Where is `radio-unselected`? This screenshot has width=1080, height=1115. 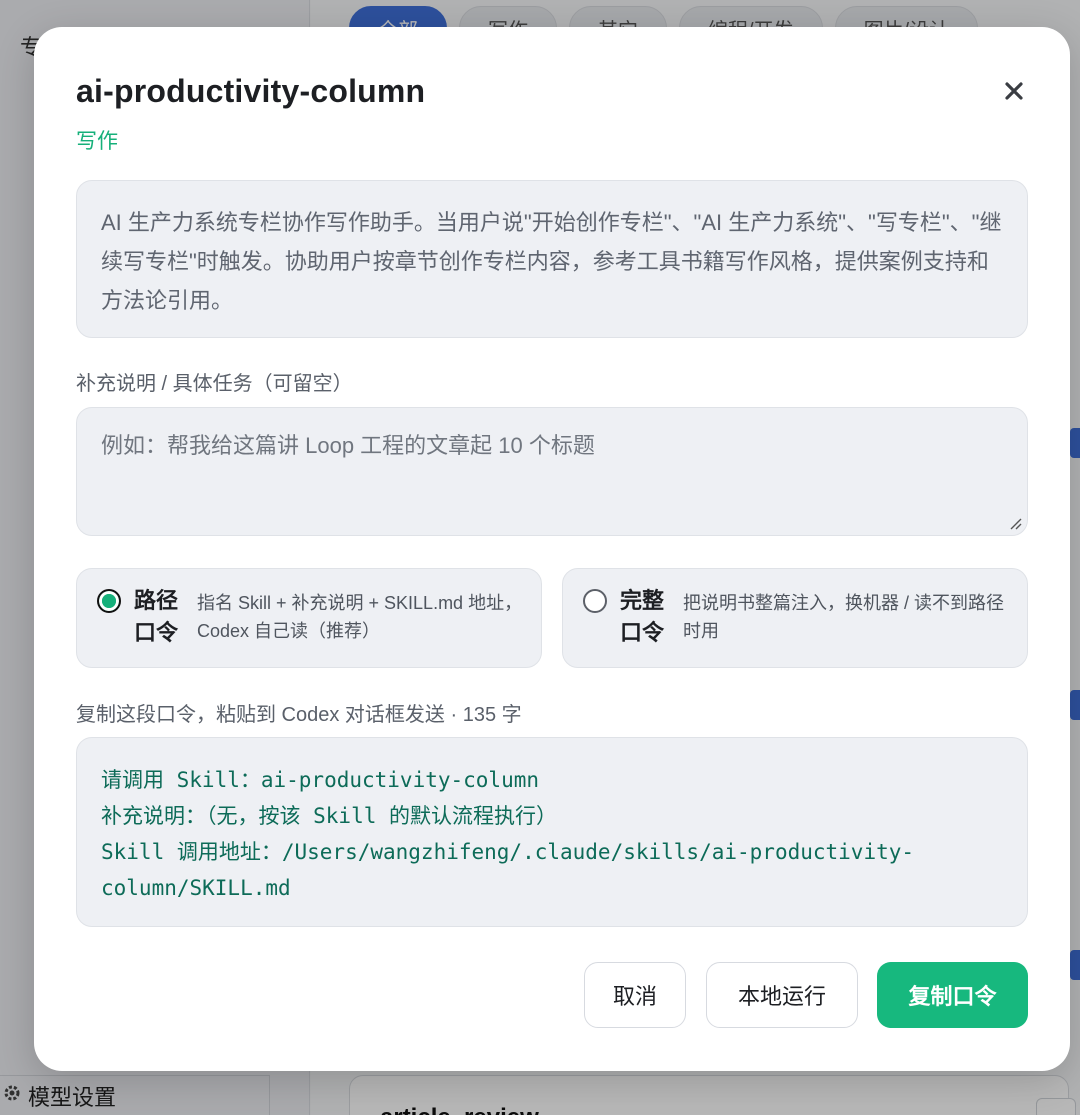
radio-unselected is located at coordinates (595, 601).